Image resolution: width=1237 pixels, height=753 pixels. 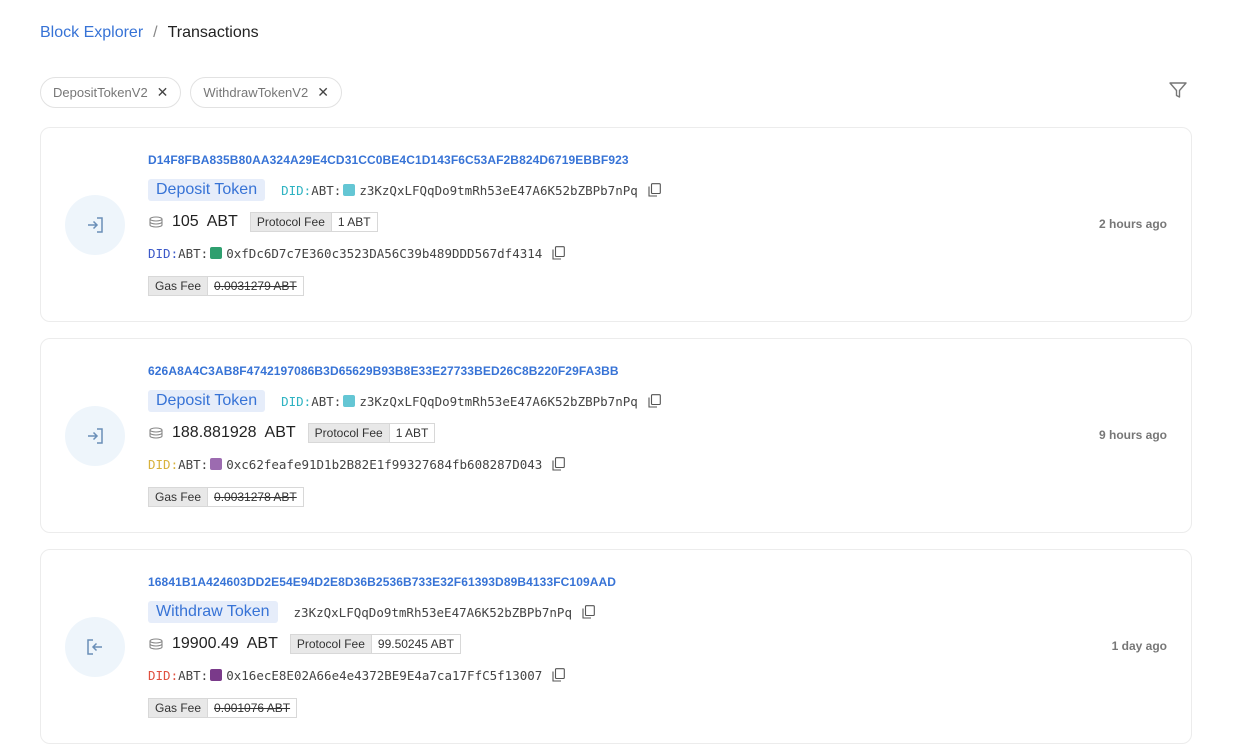 I want to click on protocol-fee-value: 99.50245 ABT, so click(x=415, y=644).